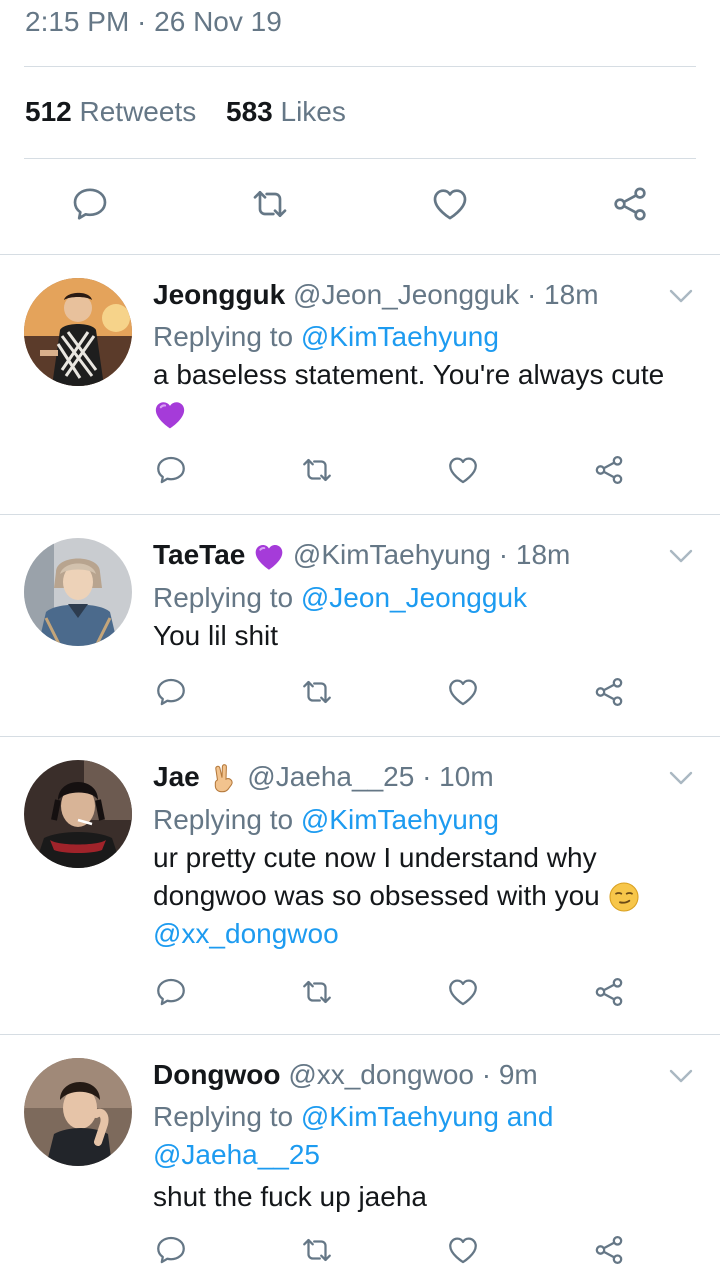 The width and height of the screenshot is (720, 1274). Describe the element at coordinates (249, 111) in the screenshot. I see `likes-count: 583` at that location.